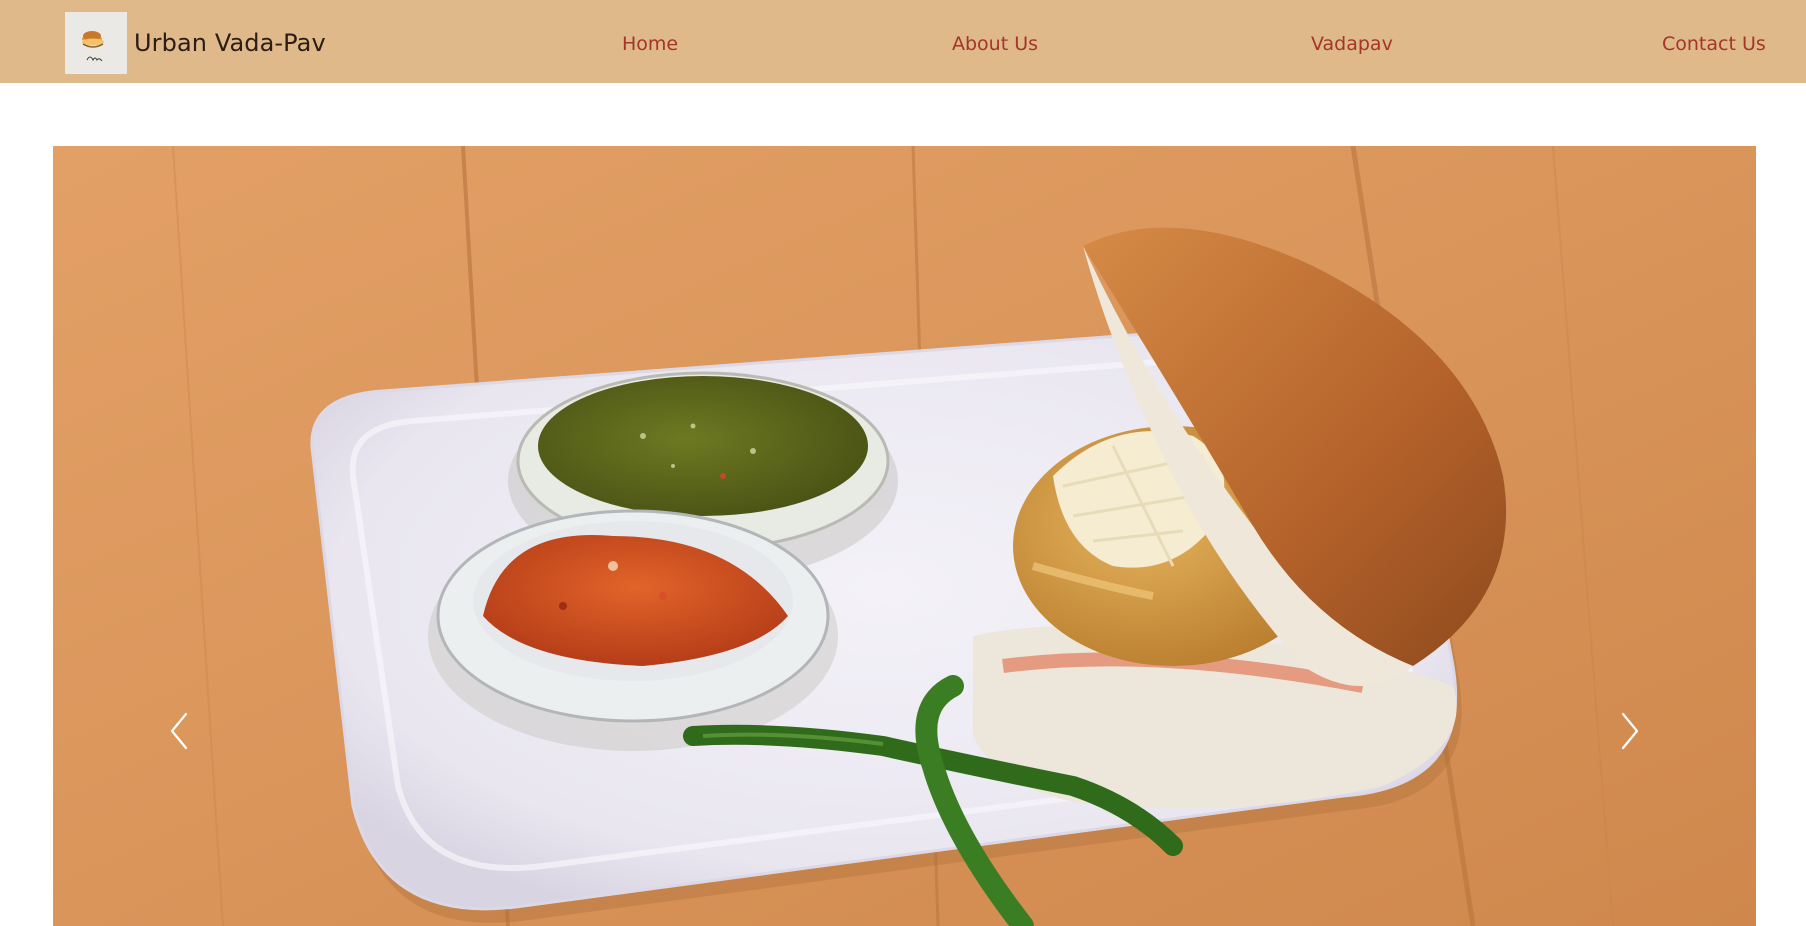 This screenshot has height=926, width=1806. Describe the element at coordinates (93, 46) in the screenshot. I see `vada-pav-logo-icon` at that location.